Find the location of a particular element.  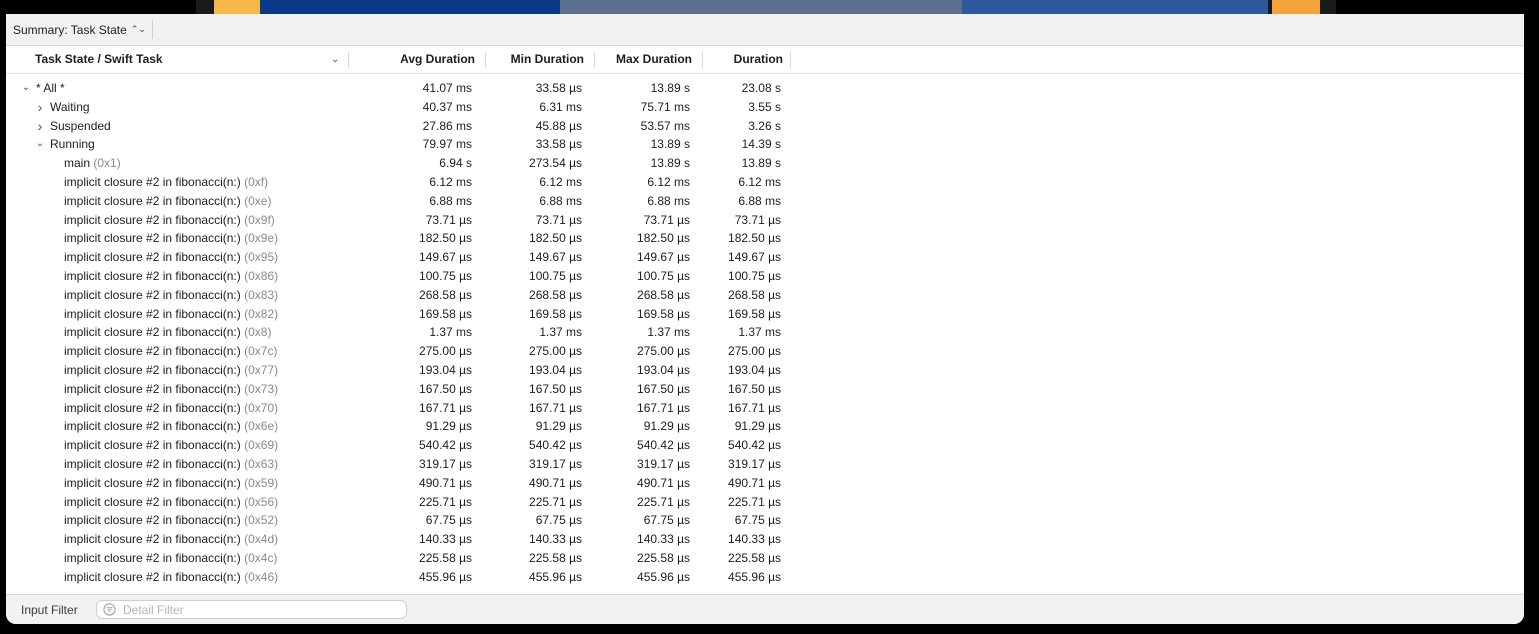

table-row: › Suspended 27.86 ms 45.88 µs 53.57 ms 3.26 s is located at coordinates (765, 126).